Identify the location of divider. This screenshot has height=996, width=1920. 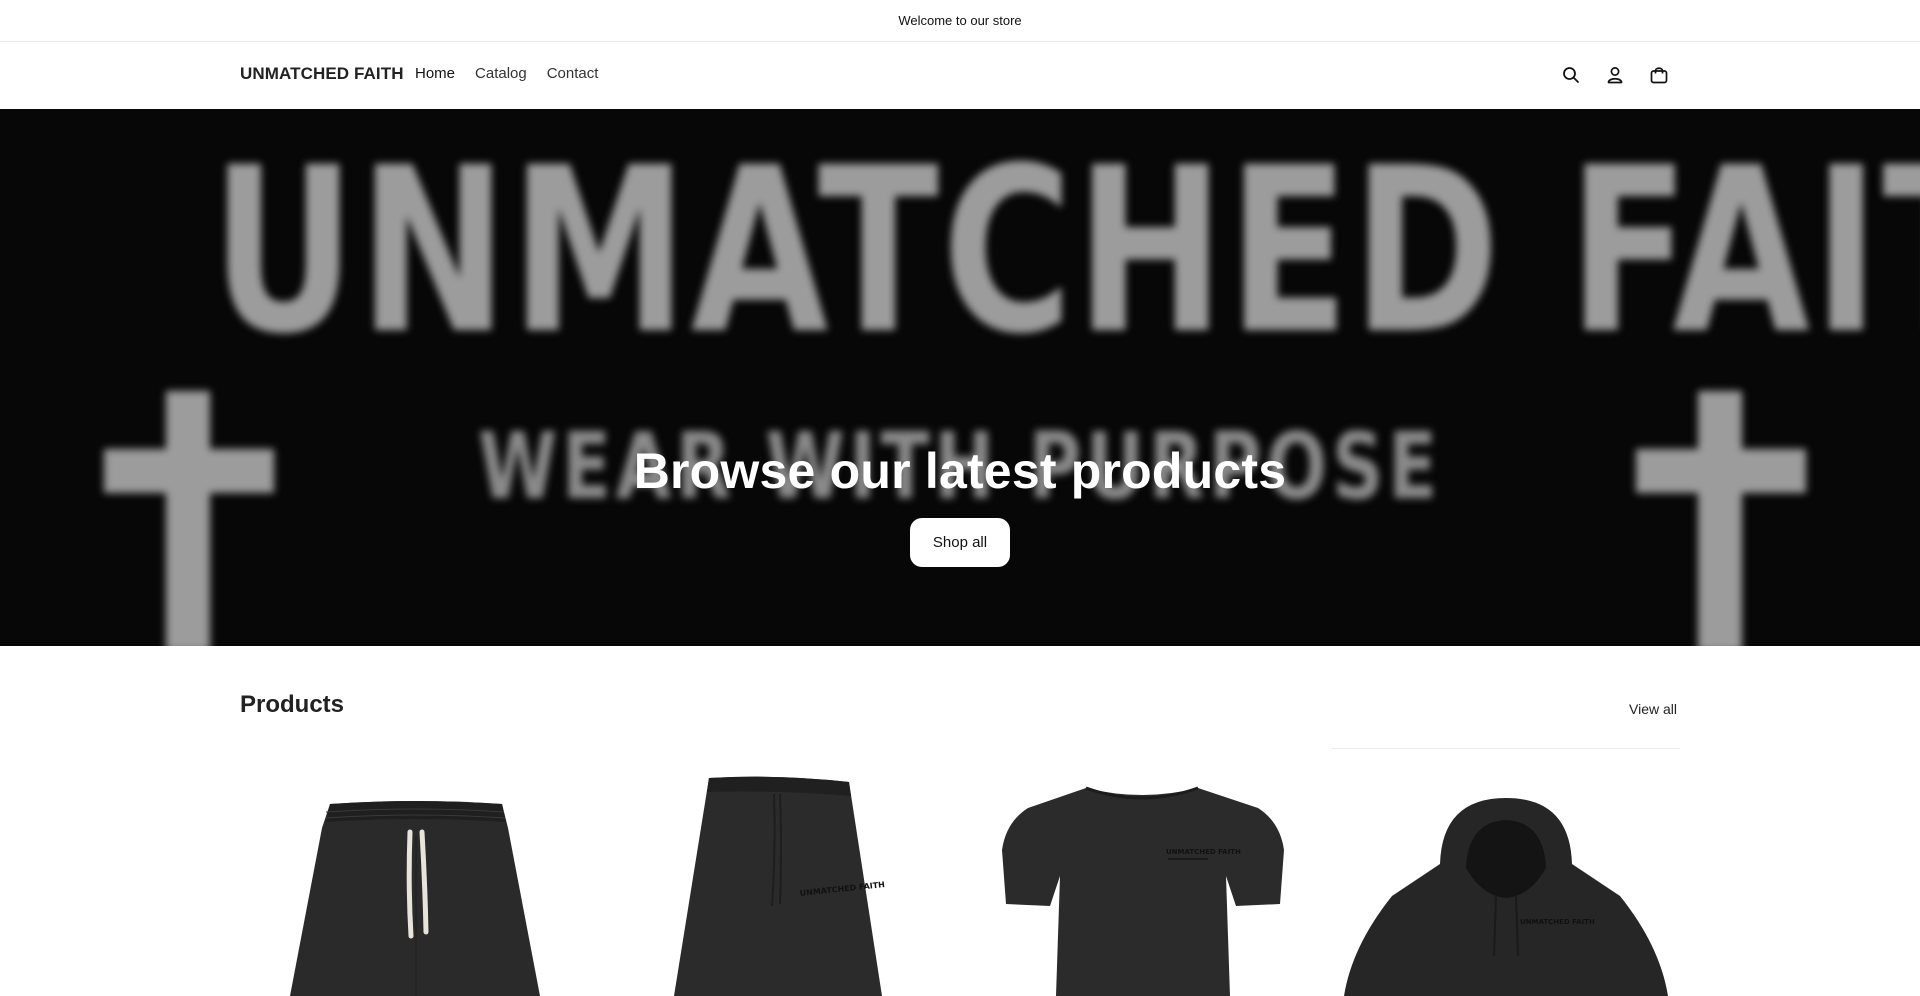
(1506, 748).